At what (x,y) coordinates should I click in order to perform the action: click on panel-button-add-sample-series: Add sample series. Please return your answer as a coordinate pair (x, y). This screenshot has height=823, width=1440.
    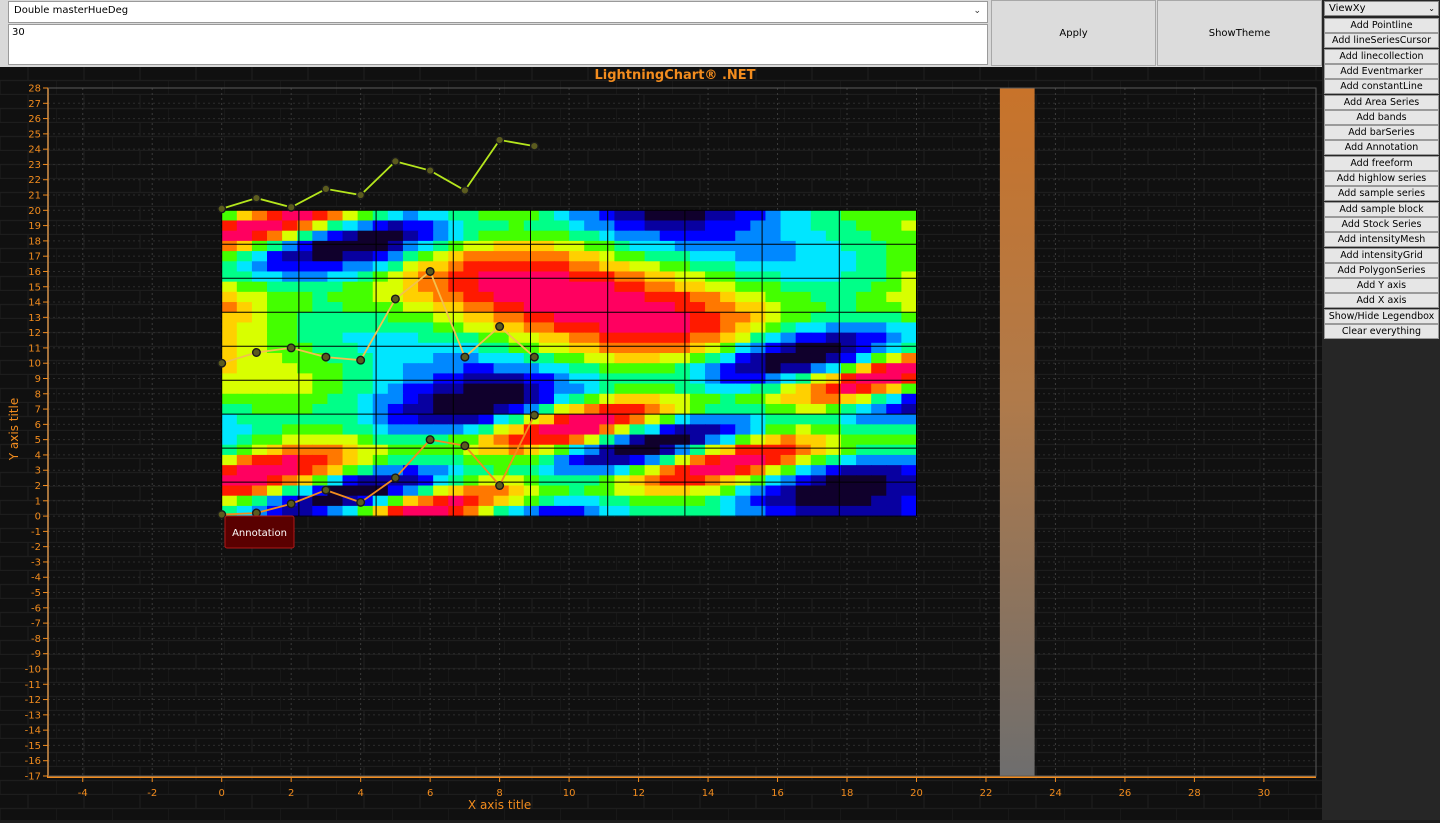
    Looking at the image, I should click on (1381, 193).